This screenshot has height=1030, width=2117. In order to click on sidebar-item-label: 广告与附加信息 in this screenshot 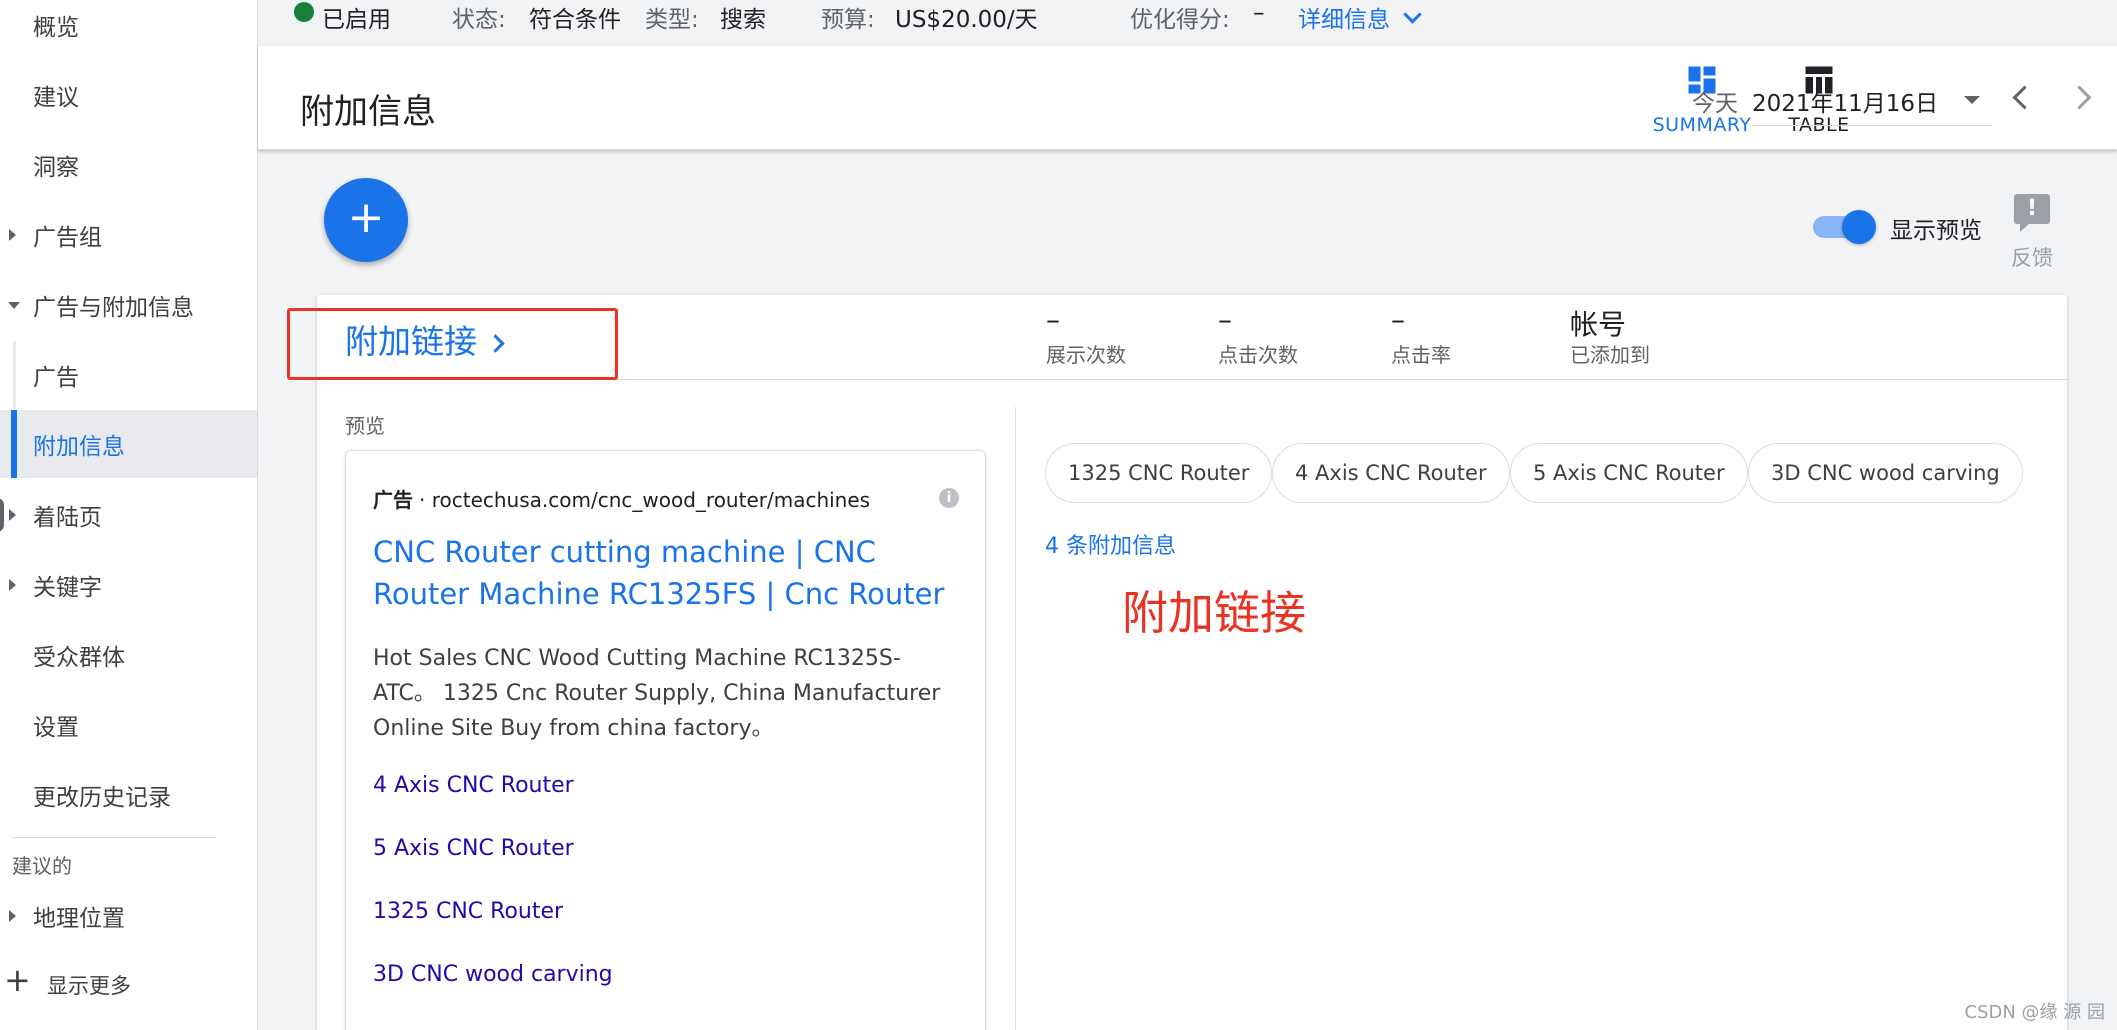, I will do `click(113, 308)`.